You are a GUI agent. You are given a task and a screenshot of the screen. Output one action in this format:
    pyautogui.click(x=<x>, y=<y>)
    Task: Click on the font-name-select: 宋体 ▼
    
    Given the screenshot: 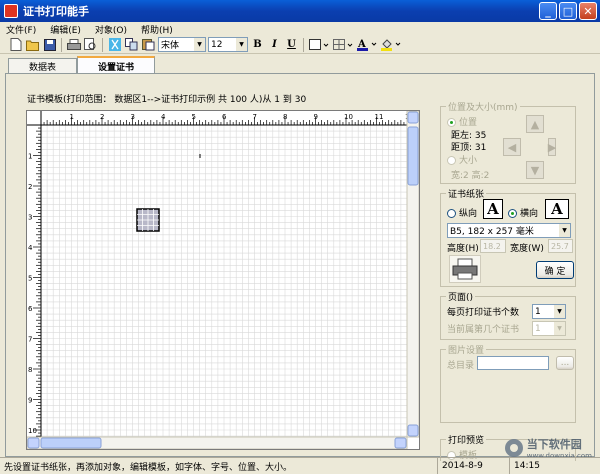 What is the action you would take?
    pyautogui.click(x=182, y=44)
    